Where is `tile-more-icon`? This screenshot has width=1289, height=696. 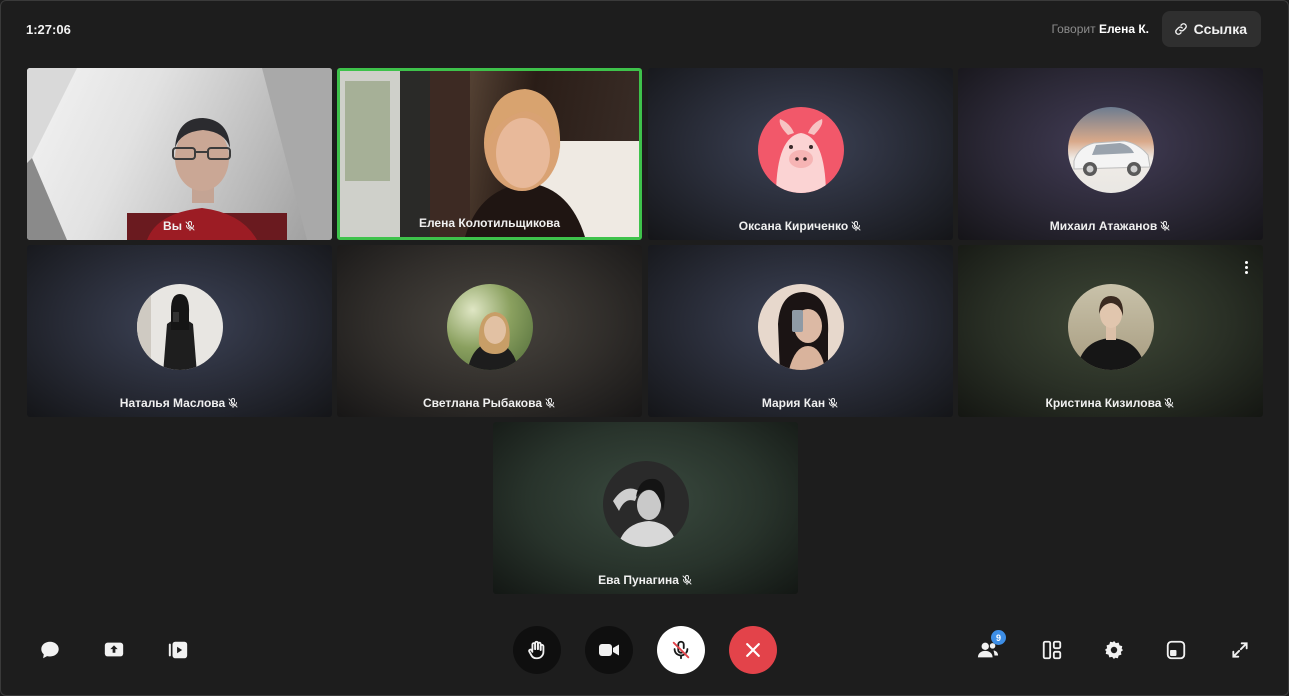 tile-more-icon is located at coordinates (1247, 268).